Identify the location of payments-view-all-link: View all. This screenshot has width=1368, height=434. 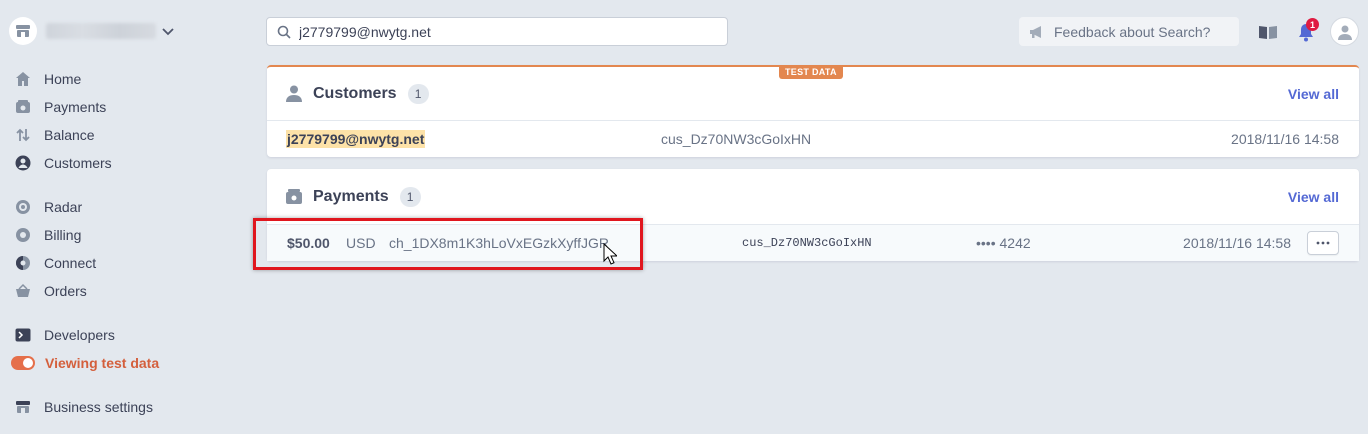
(1313, 197).